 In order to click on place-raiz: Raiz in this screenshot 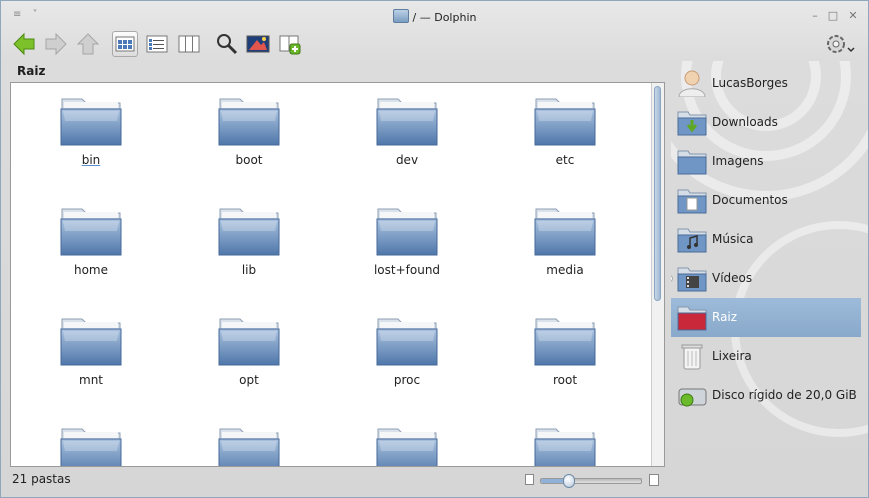, I will do `click(766, 317)`.